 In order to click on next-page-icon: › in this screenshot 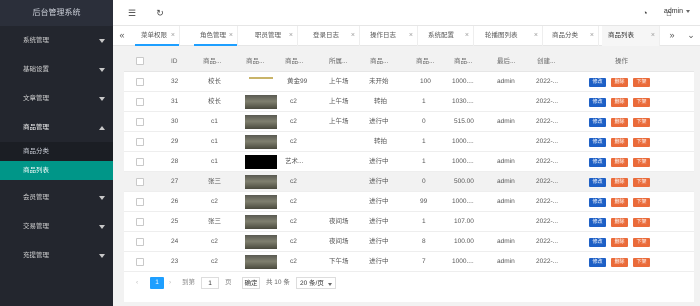, I will do `click(170, 283)`.